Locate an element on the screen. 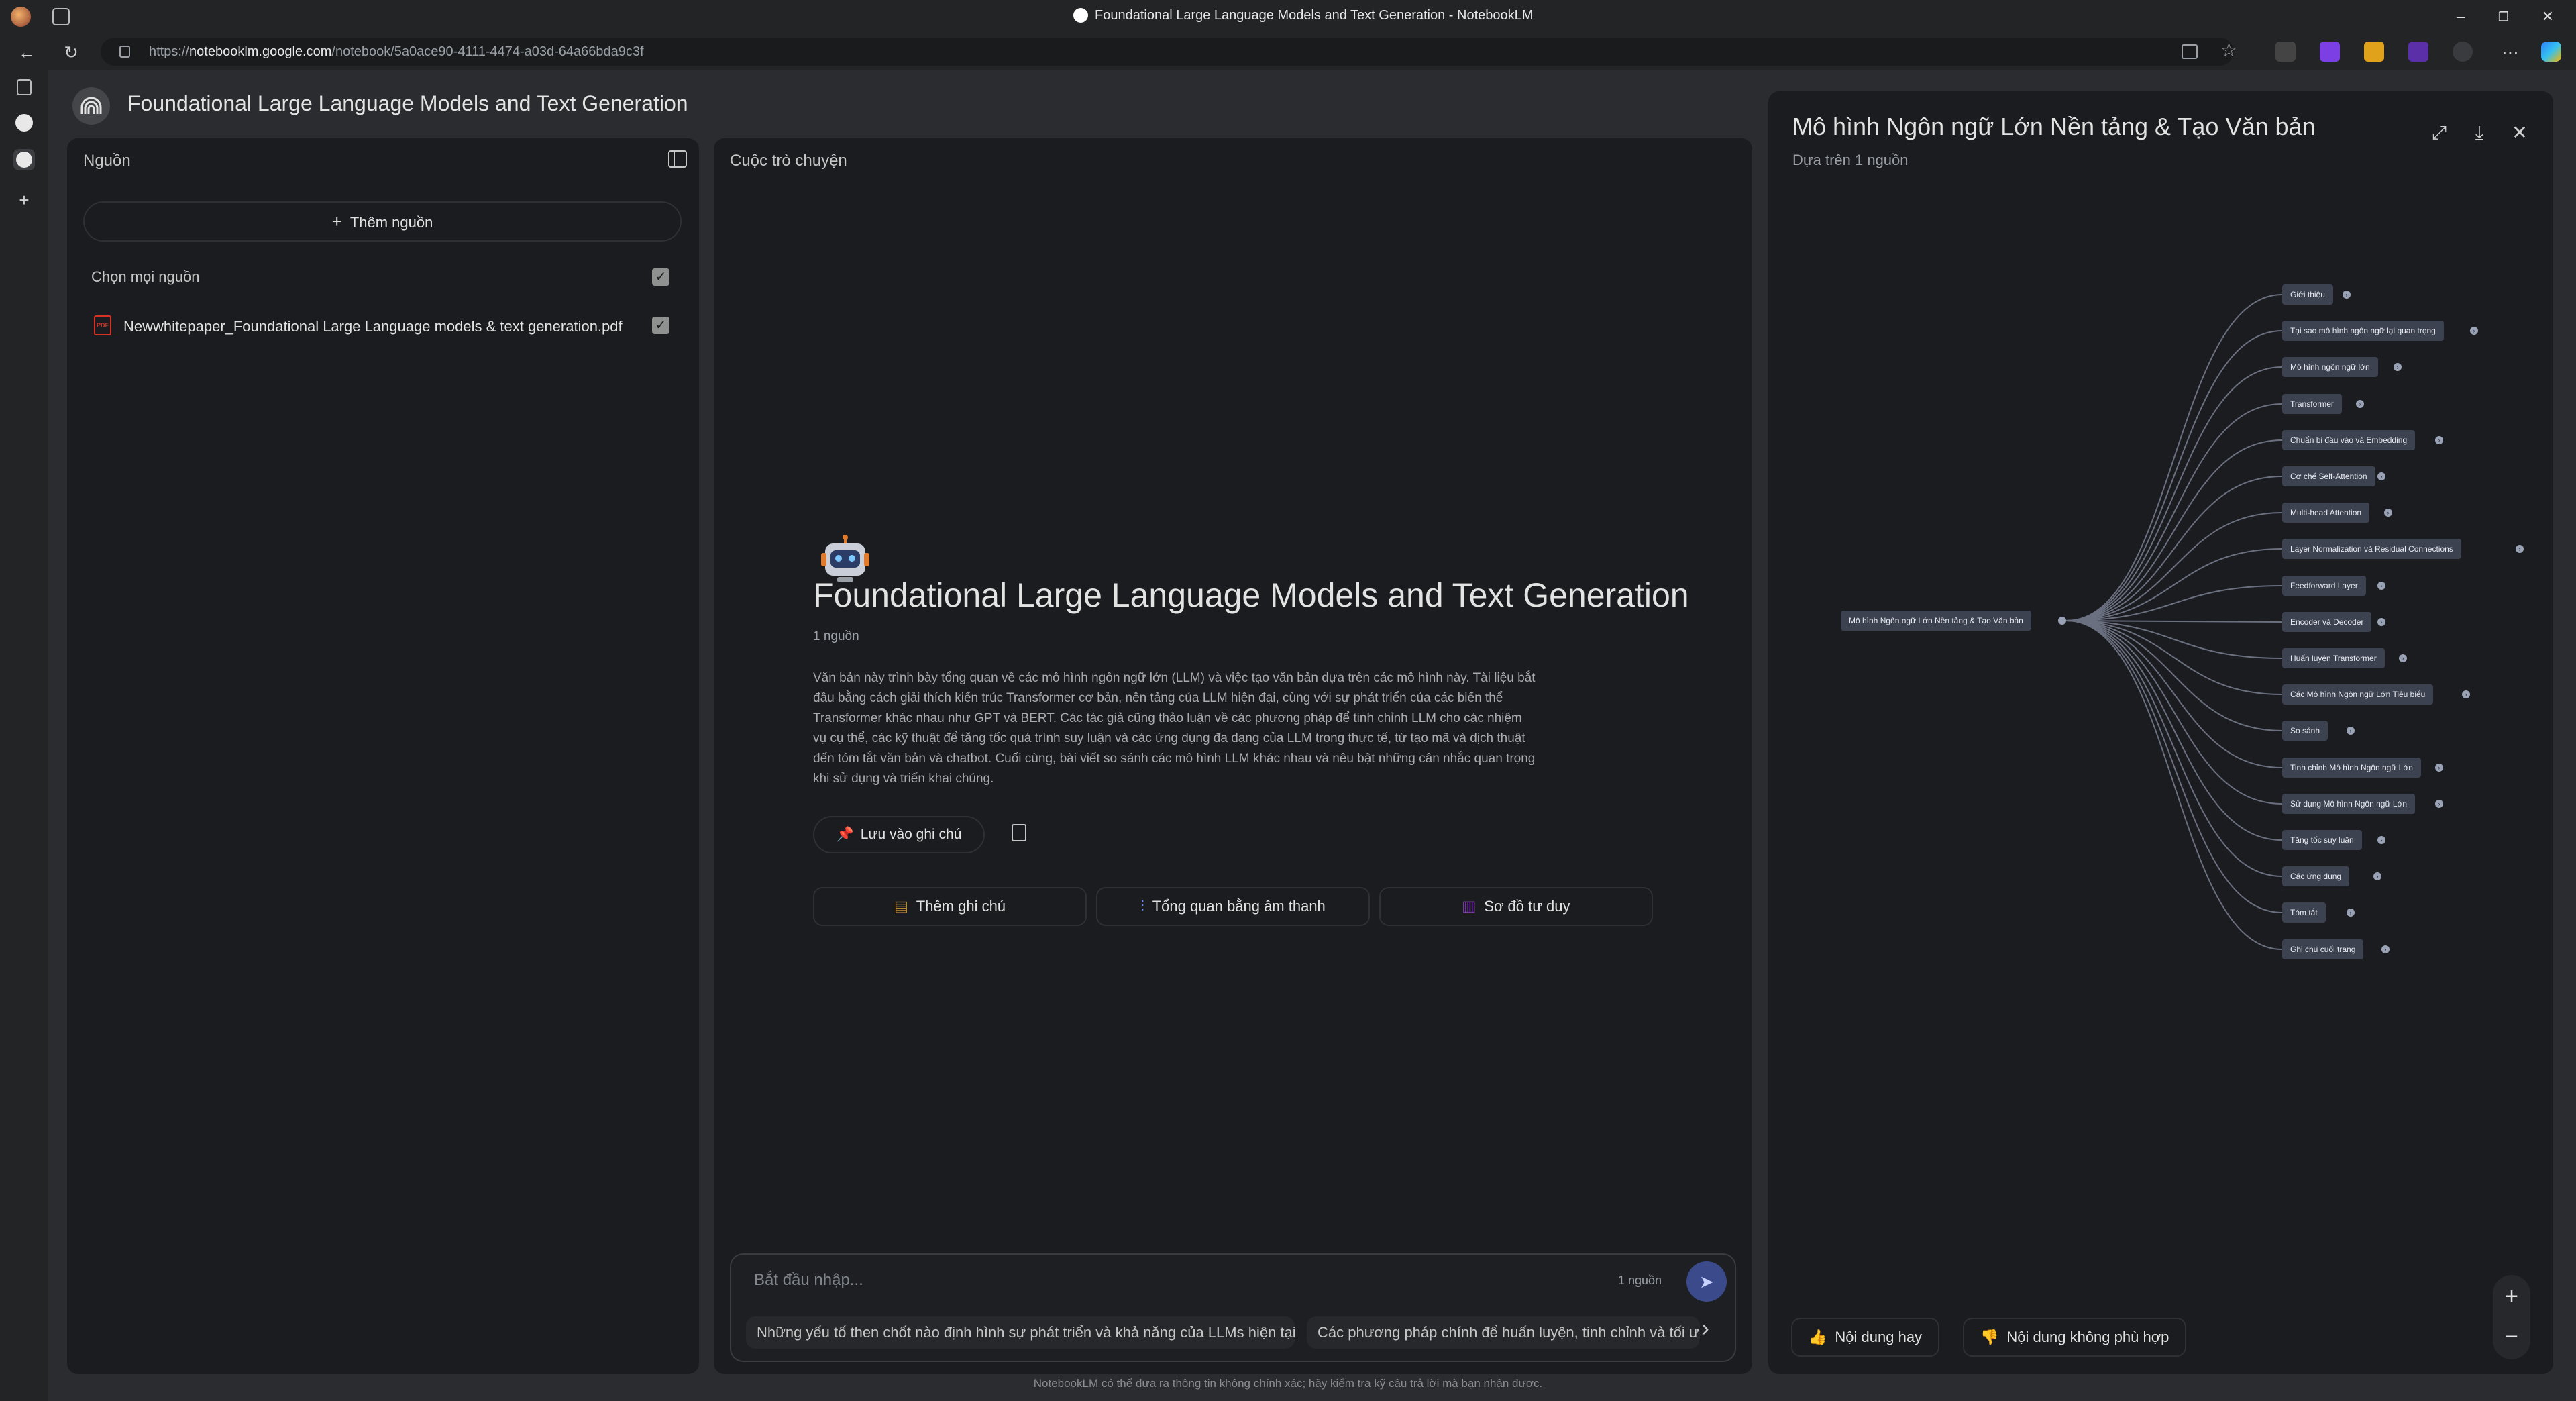  mind-map-node: Tại sao mô hình ngôn ngữ lại quan trọng is located at coordinates (2363, 331).